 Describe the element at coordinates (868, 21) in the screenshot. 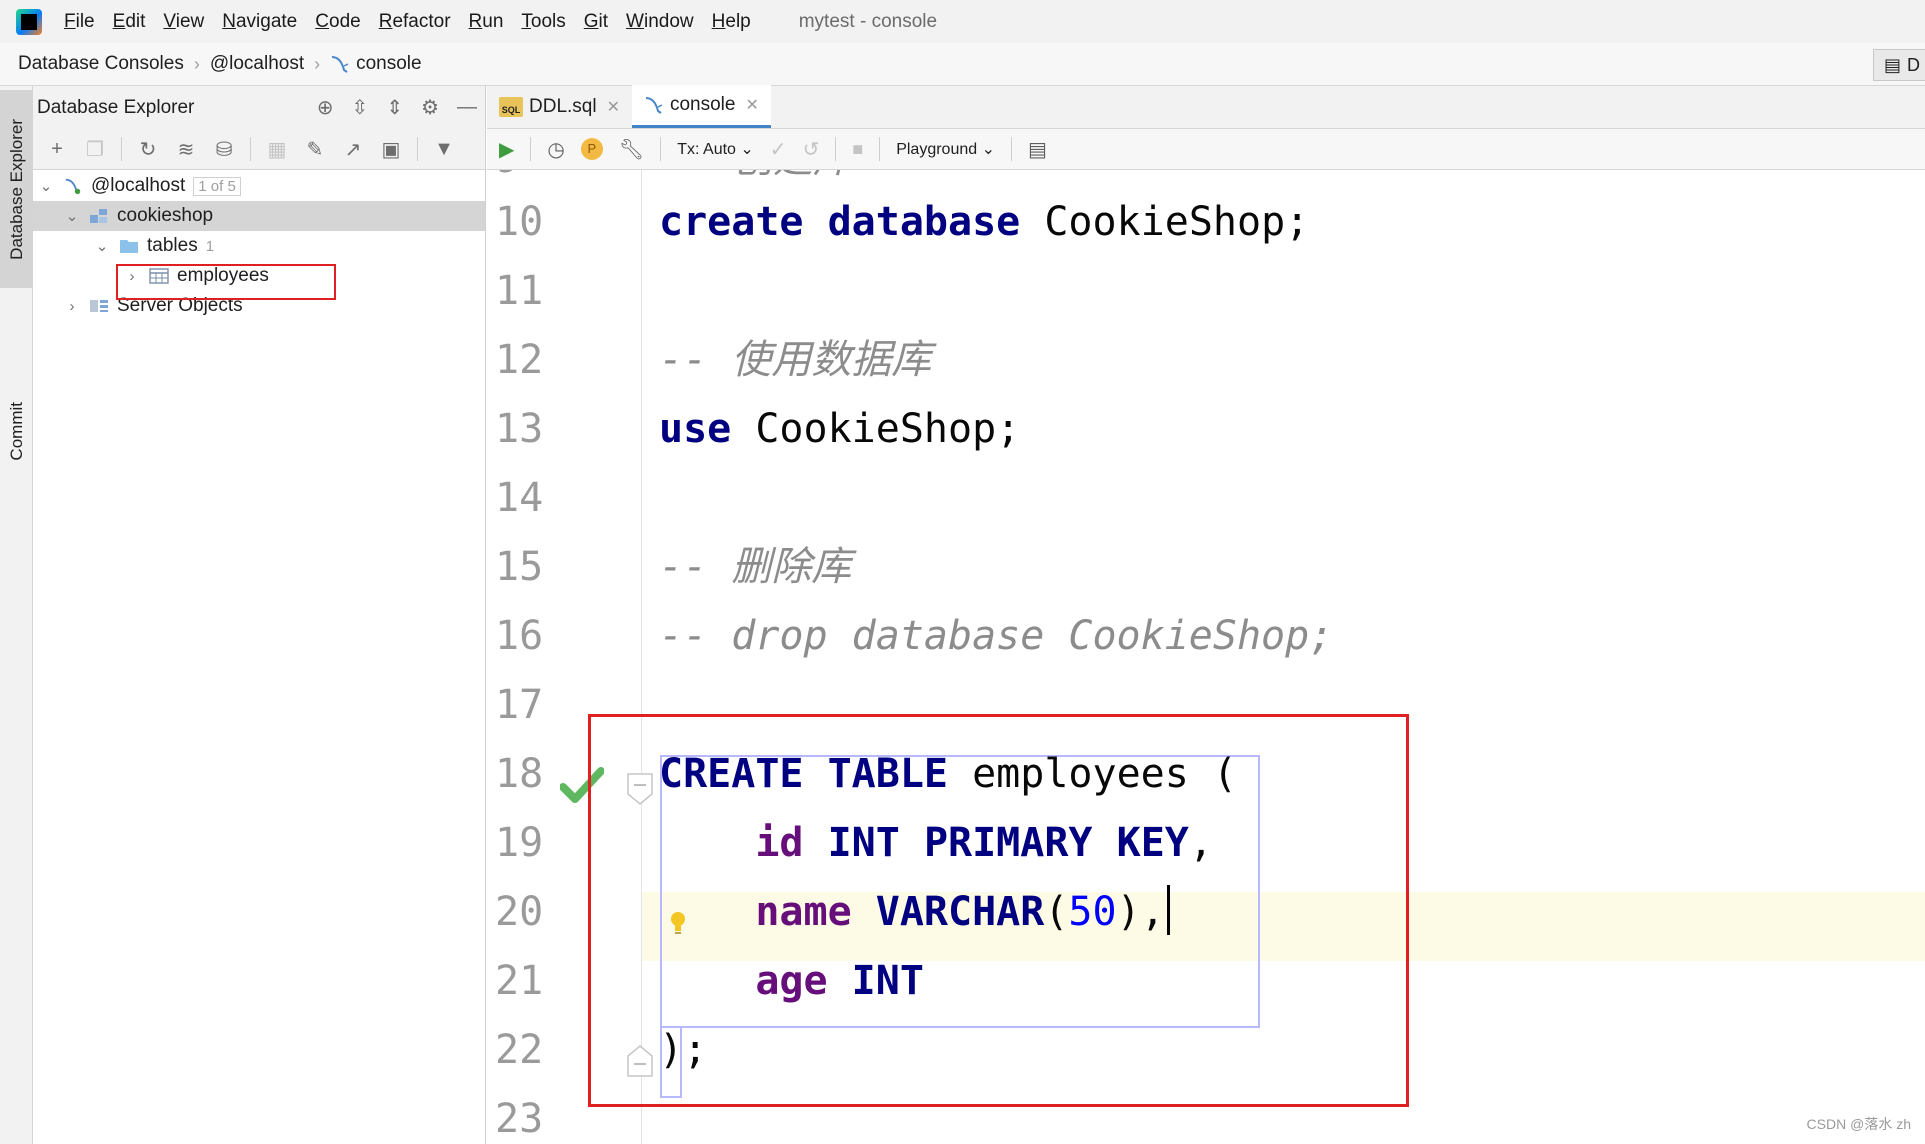

I see `window-title: mytest - console` at that location.